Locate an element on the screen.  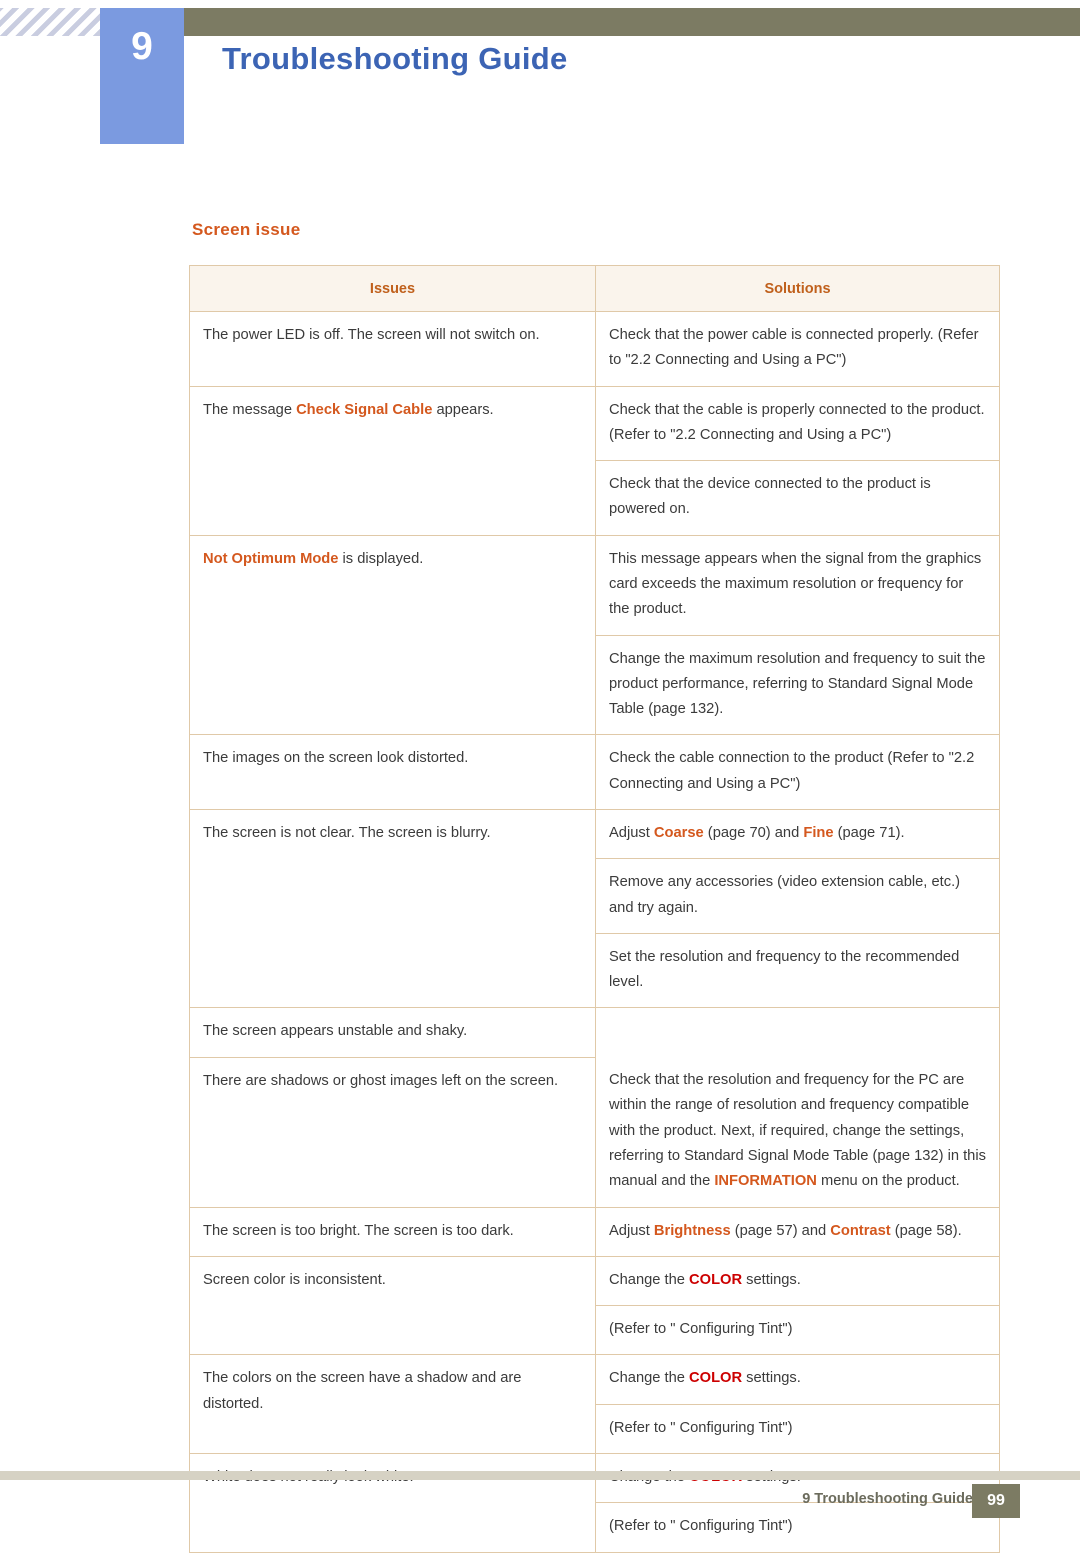
column-header-solutions: Solutions is located at coordinates (797, 288).